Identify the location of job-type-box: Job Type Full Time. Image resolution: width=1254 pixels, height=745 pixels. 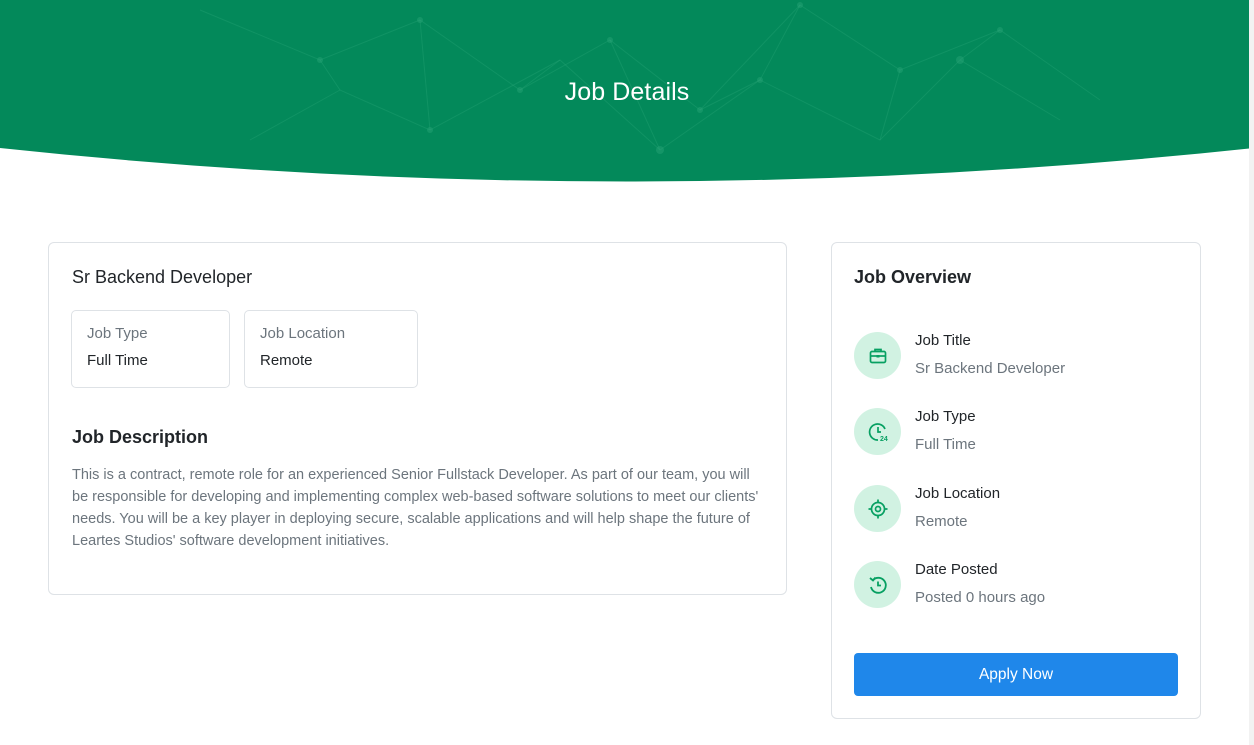
(150, 349).